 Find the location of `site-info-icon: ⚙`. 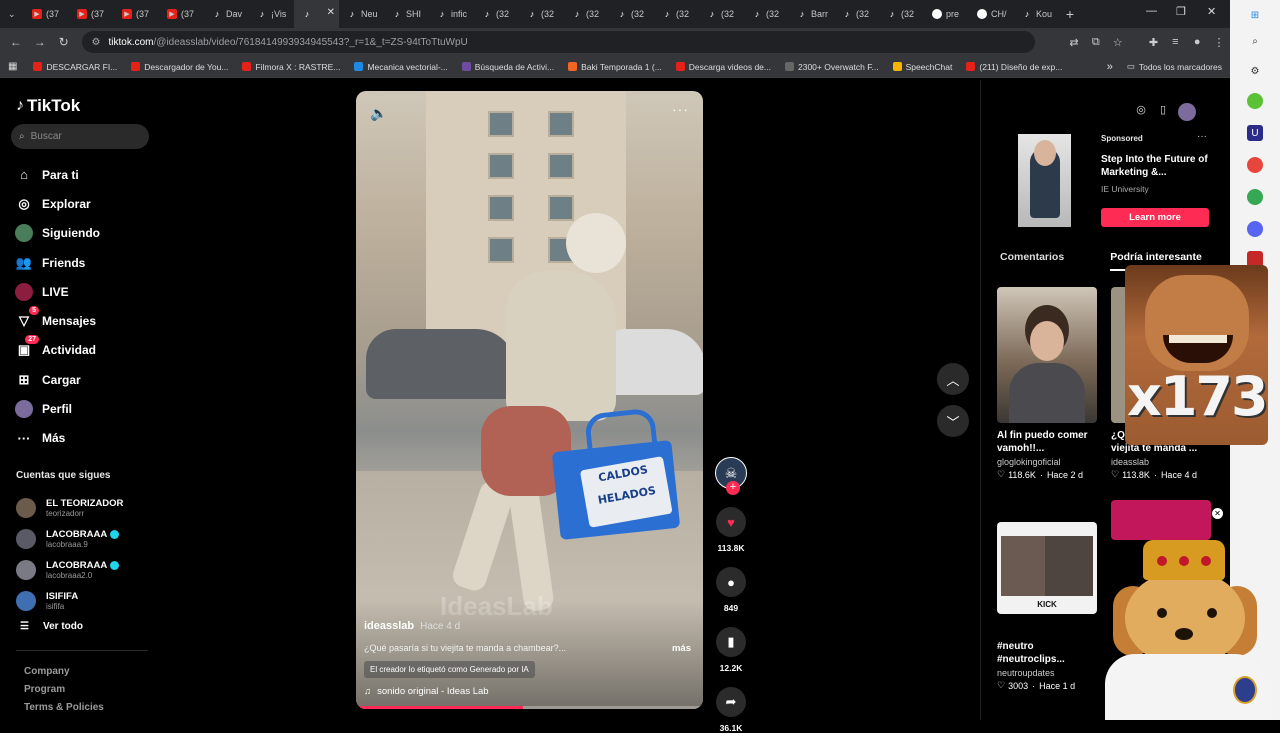

site-info-icon: ⚙ is located at coordinates (96, 42).